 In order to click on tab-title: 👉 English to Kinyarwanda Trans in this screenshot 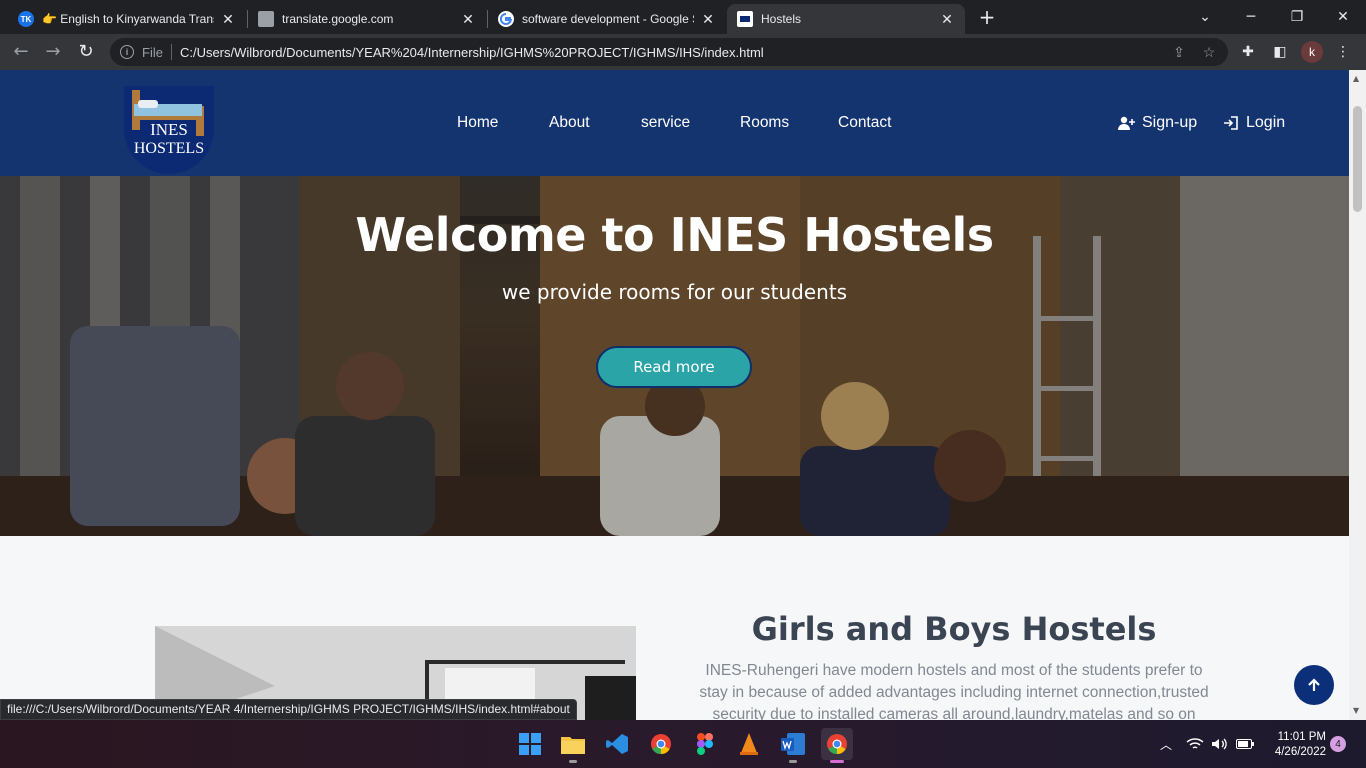, I will do `click(128, 19)`.